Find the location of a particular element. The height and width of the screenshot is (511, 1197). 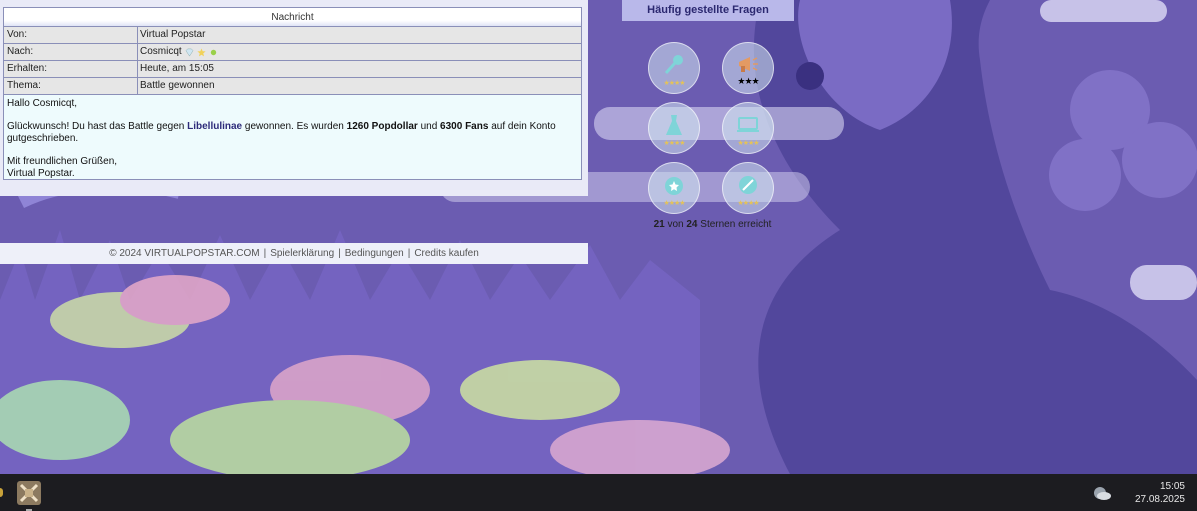

received-value: Heute, am 15:05 is located at coordinates (359, 69).